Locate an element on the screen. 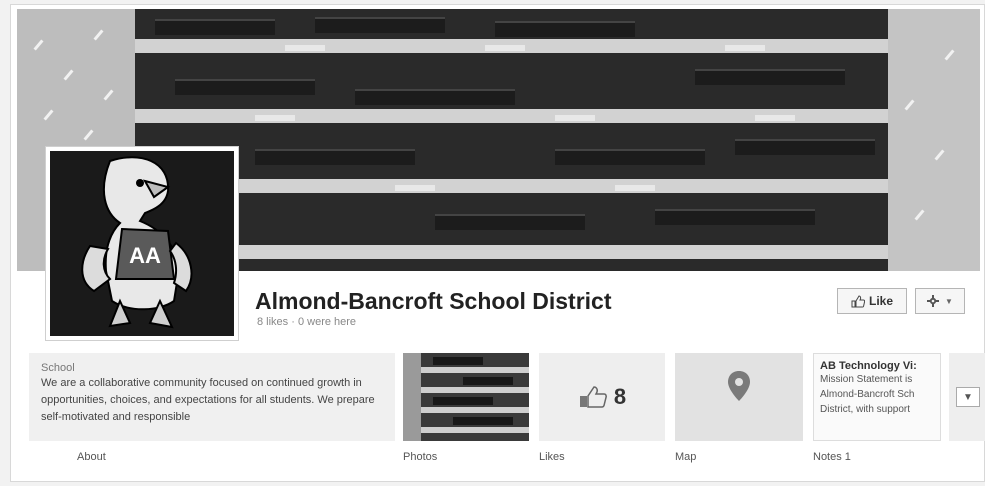 This screenshot has width=985, height=486. photos-preview-image is located at coordinates (466, 397).